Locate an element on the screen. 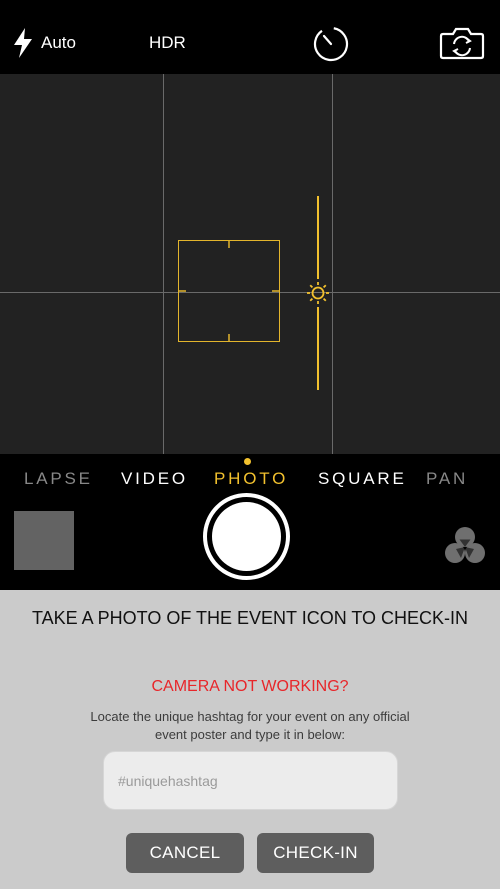 The image size is (500, 889). camera-not-working-heading: CAMERA NOT WORKING? is located at coordinates (250, 686).